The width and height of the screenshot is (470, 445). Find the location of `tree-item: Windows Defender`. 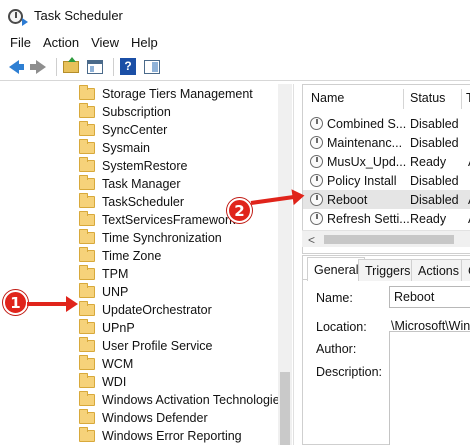

tree-item: Windows Defender is located at coordinates (143, 418).